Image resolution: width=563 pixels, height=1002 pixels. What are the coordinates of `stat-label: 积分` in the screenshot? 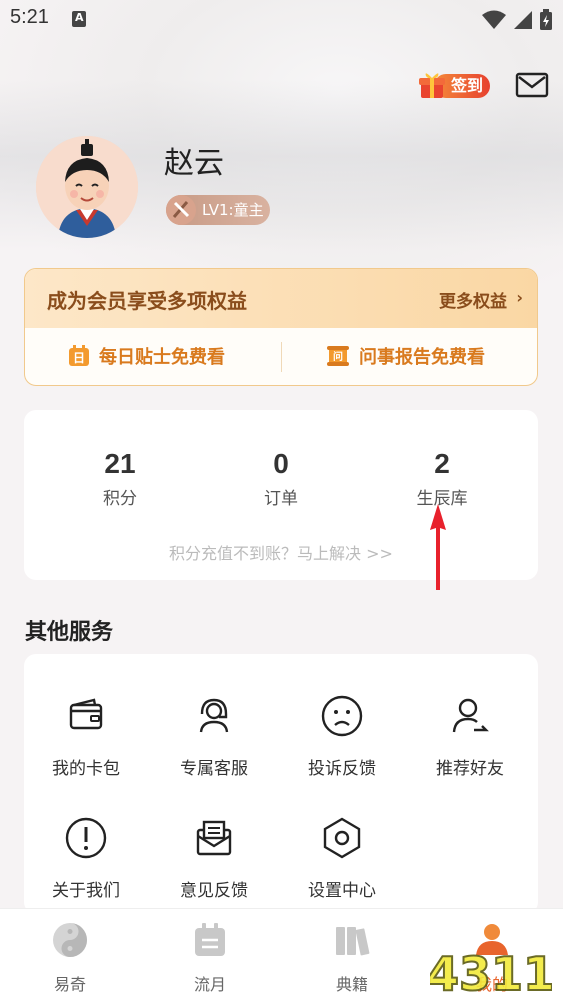 It's located at (120, 499).